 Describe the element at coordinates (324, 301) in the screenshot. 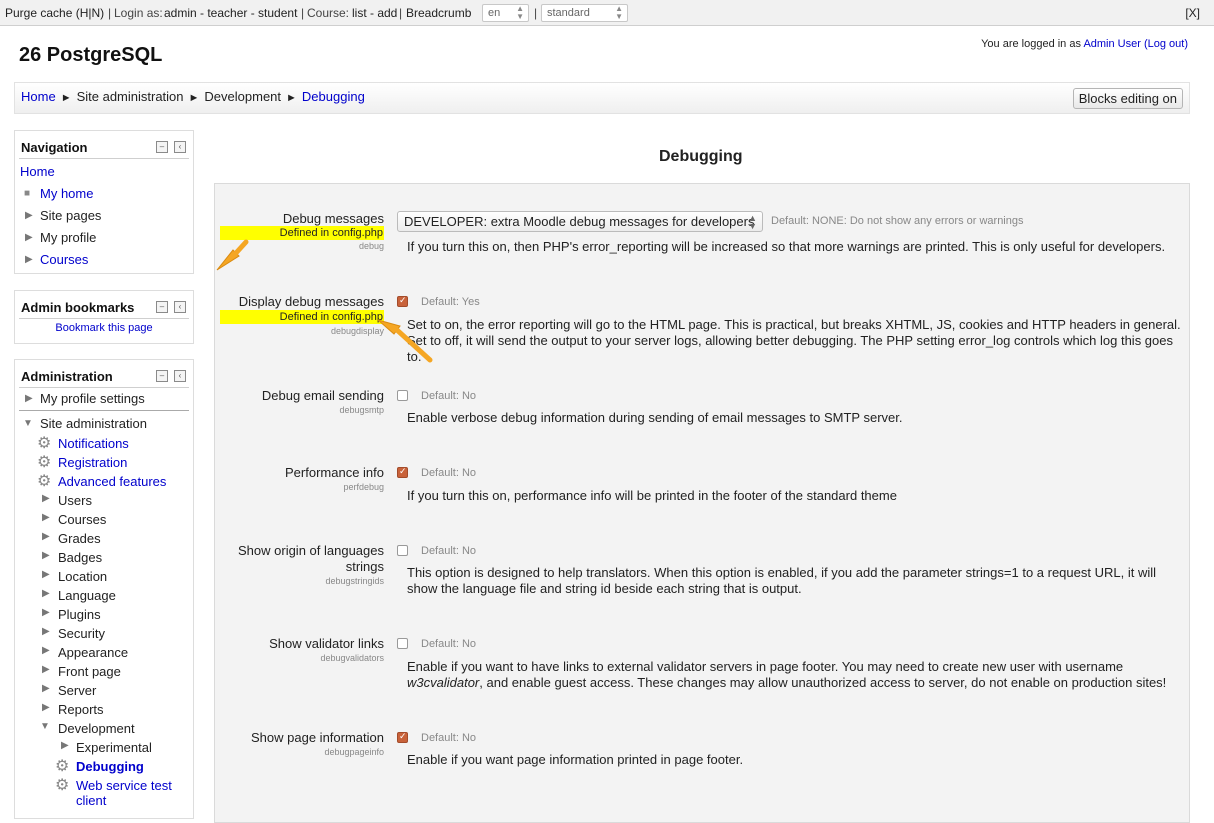

I see `annotation-arrows` at that location.